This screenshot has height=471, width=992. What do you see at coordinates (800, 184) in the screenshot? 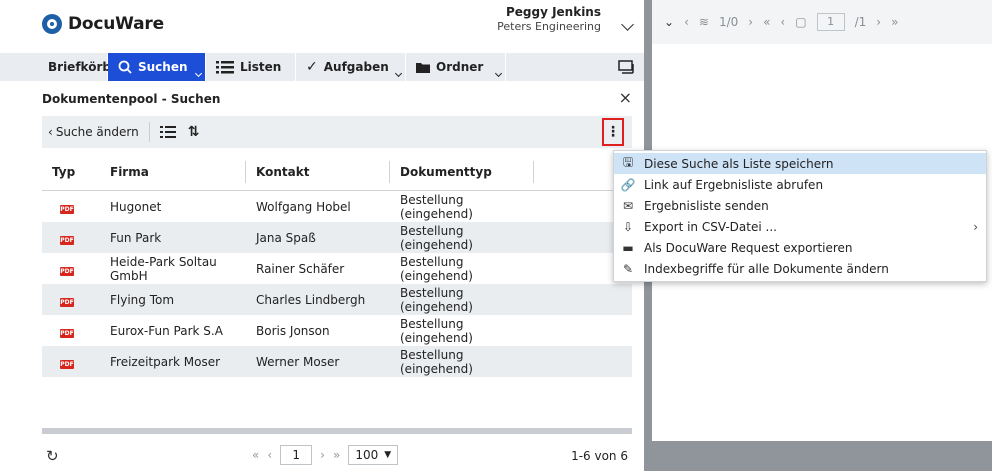
I see `menu-item-get-link: 🔗 Link auf Ergebnisliste abrufen` at bounding box center [800, 184].